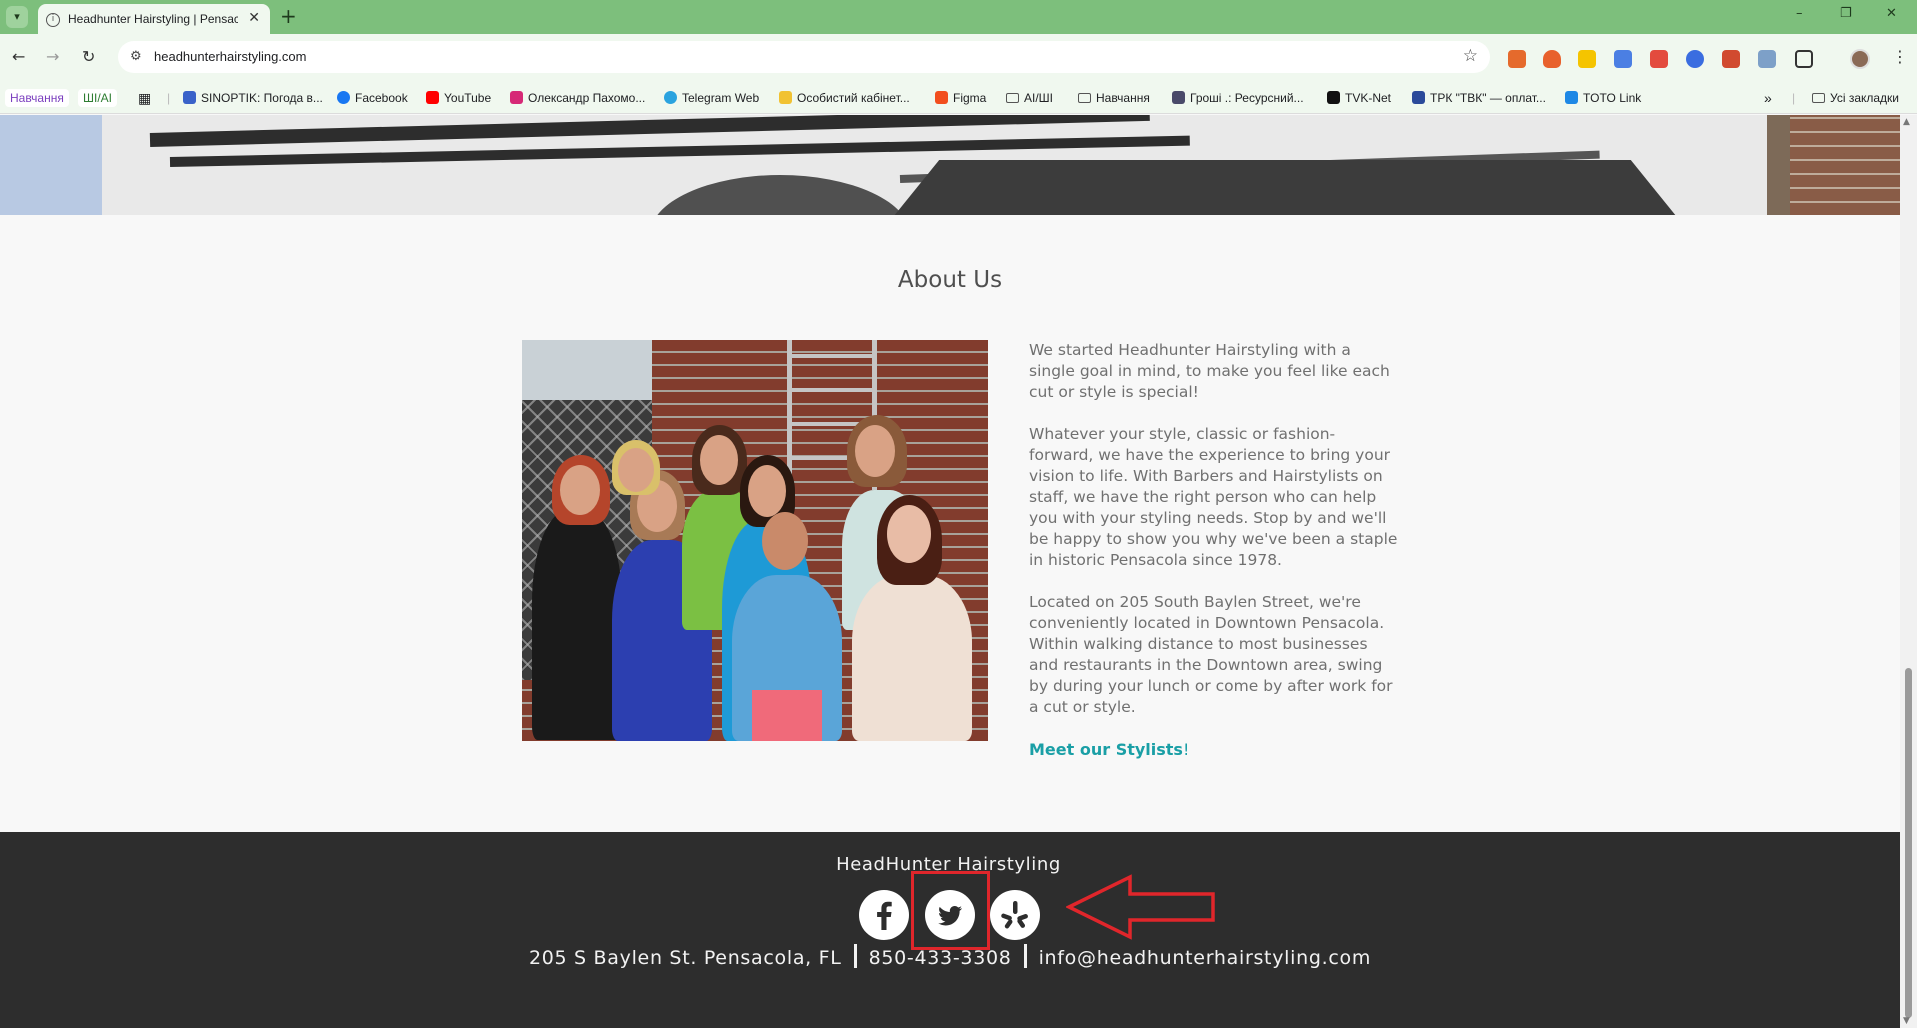  Describe the element at coordinates (1178, 97) in the screenshot. I see `money-icon` at that location.